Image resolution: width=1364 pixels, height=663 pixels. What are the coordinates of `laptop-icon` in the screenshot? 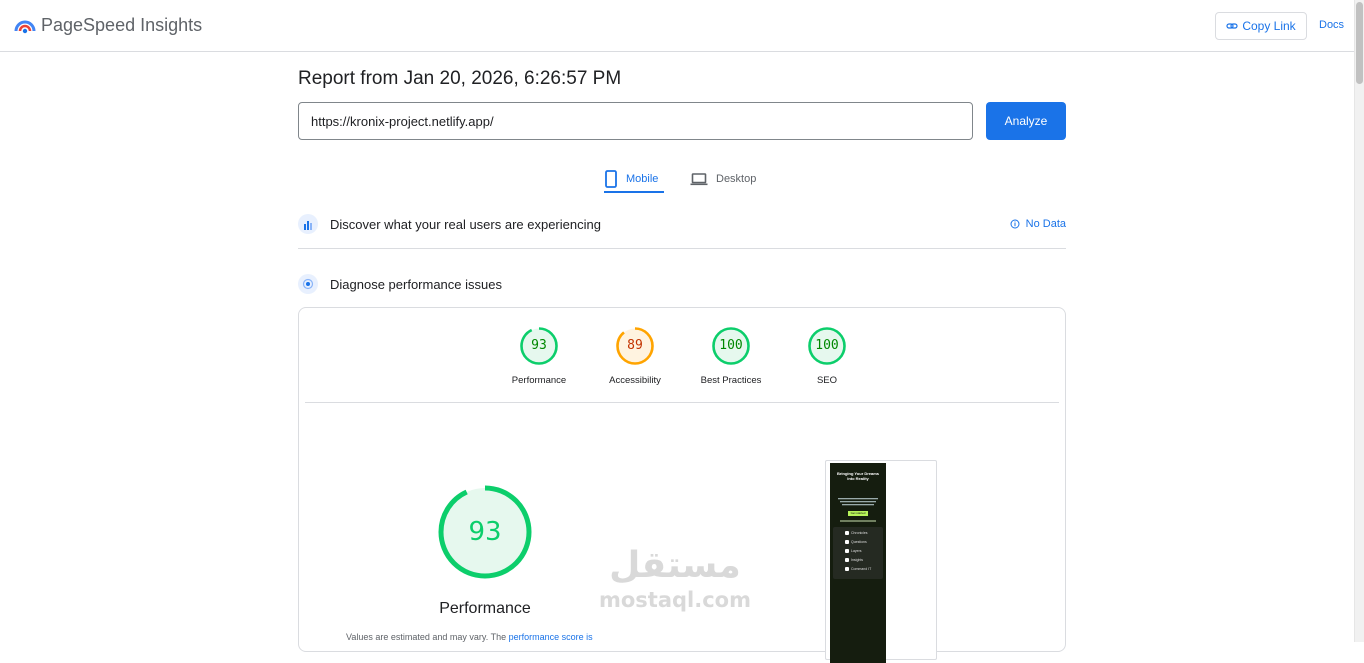 It's located at (699, 179).